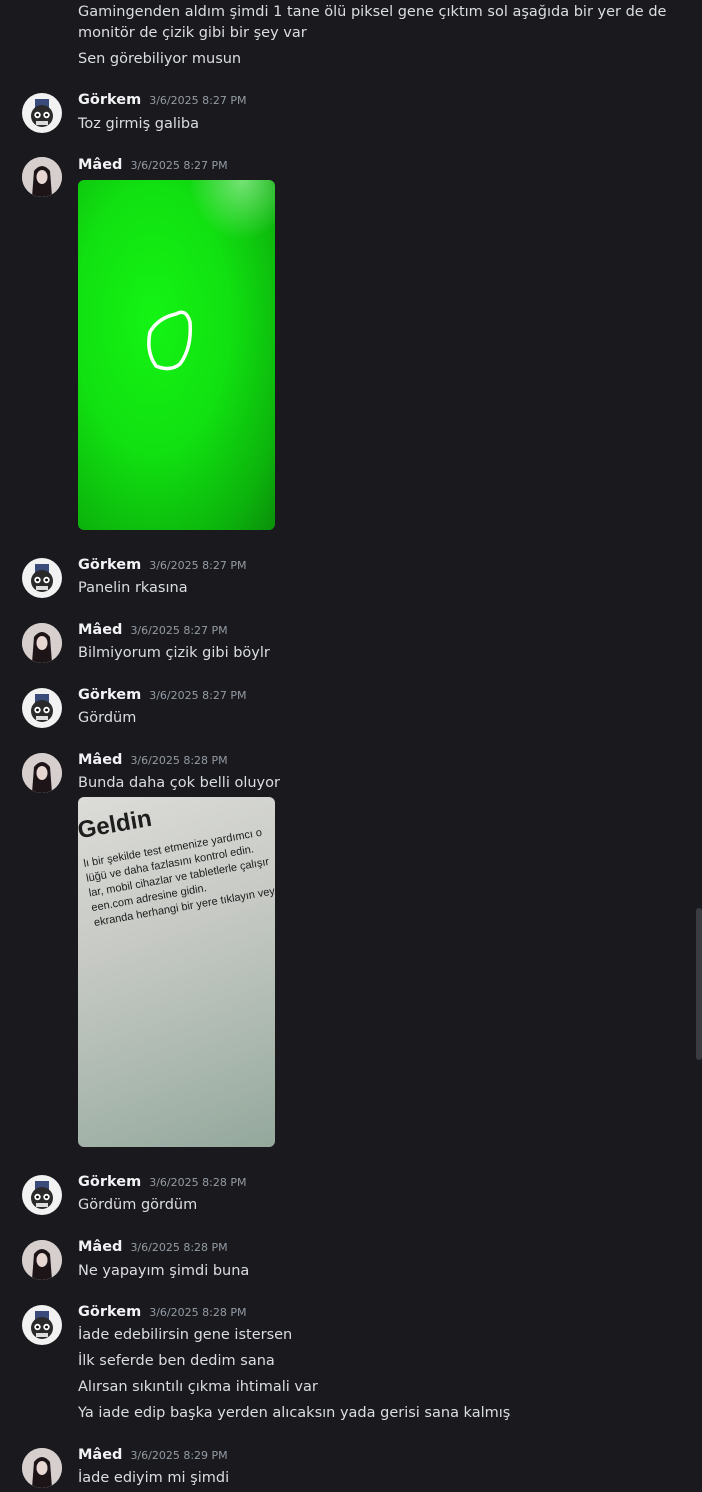  What do you see at coordinates (699, 984) in the screenshot?
I see `scrollbar-thumb` at bounding box center [699, 984].